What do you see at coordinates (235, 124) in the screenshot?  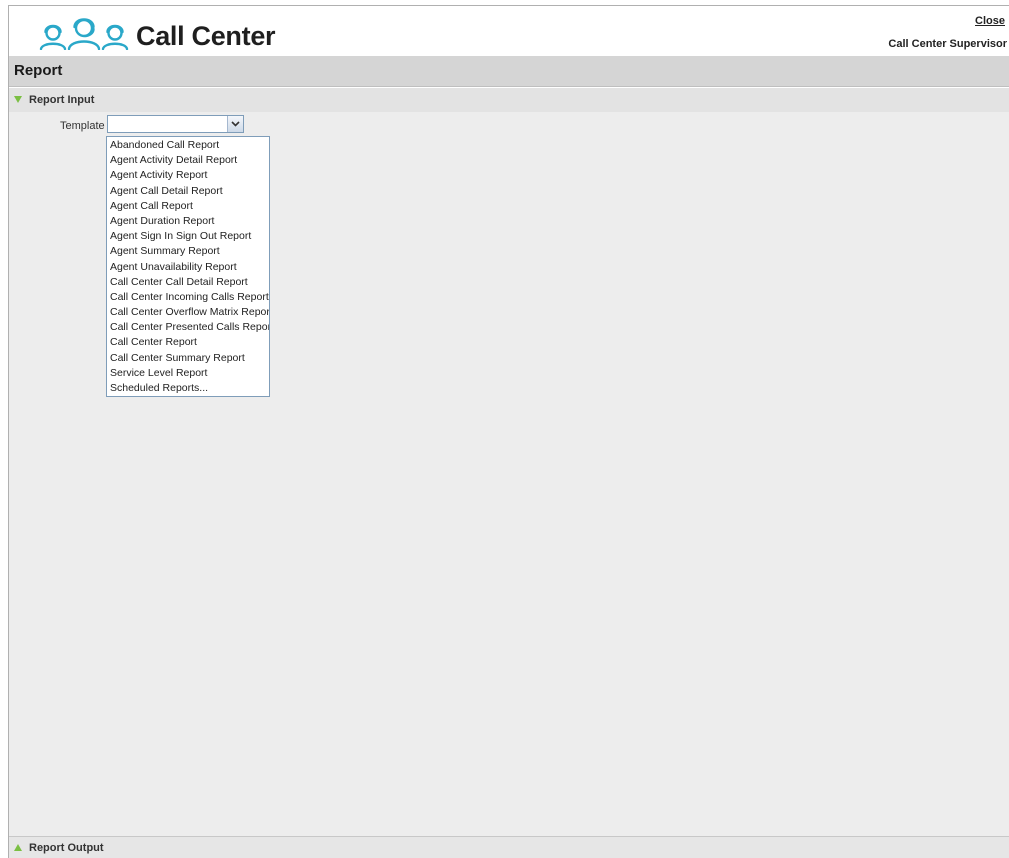 I see `chevron-down-icon` at bounding box center [235, 124].